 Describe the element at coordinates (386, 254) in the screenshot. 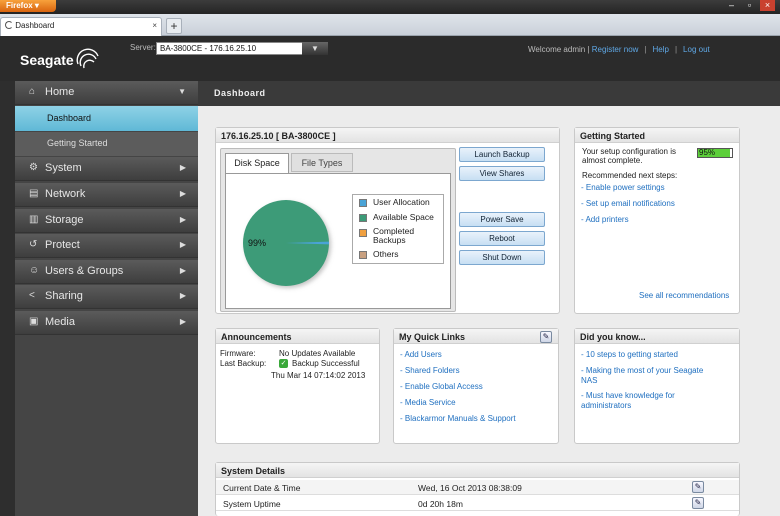

I see `legend-label: Others` at that location.